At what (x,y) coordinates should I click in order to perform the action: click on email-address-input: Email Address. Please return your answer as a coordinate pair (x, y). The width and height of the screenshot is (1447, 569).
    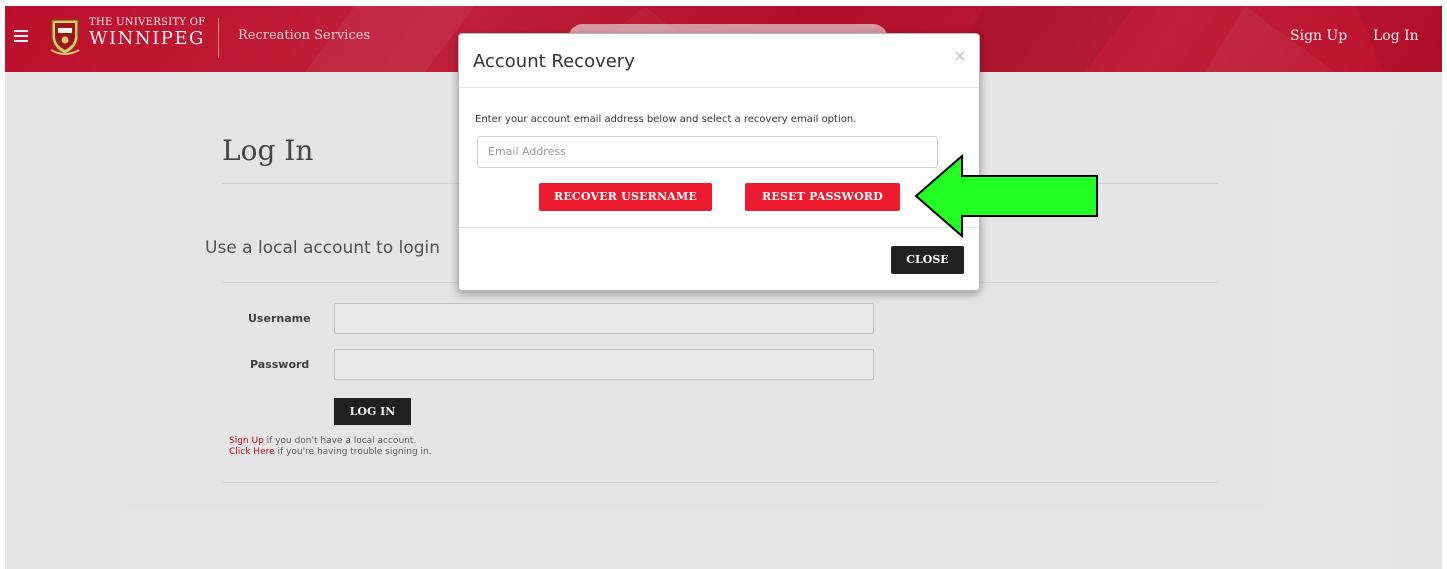
    Looking at the image, I should click on (707, 152).